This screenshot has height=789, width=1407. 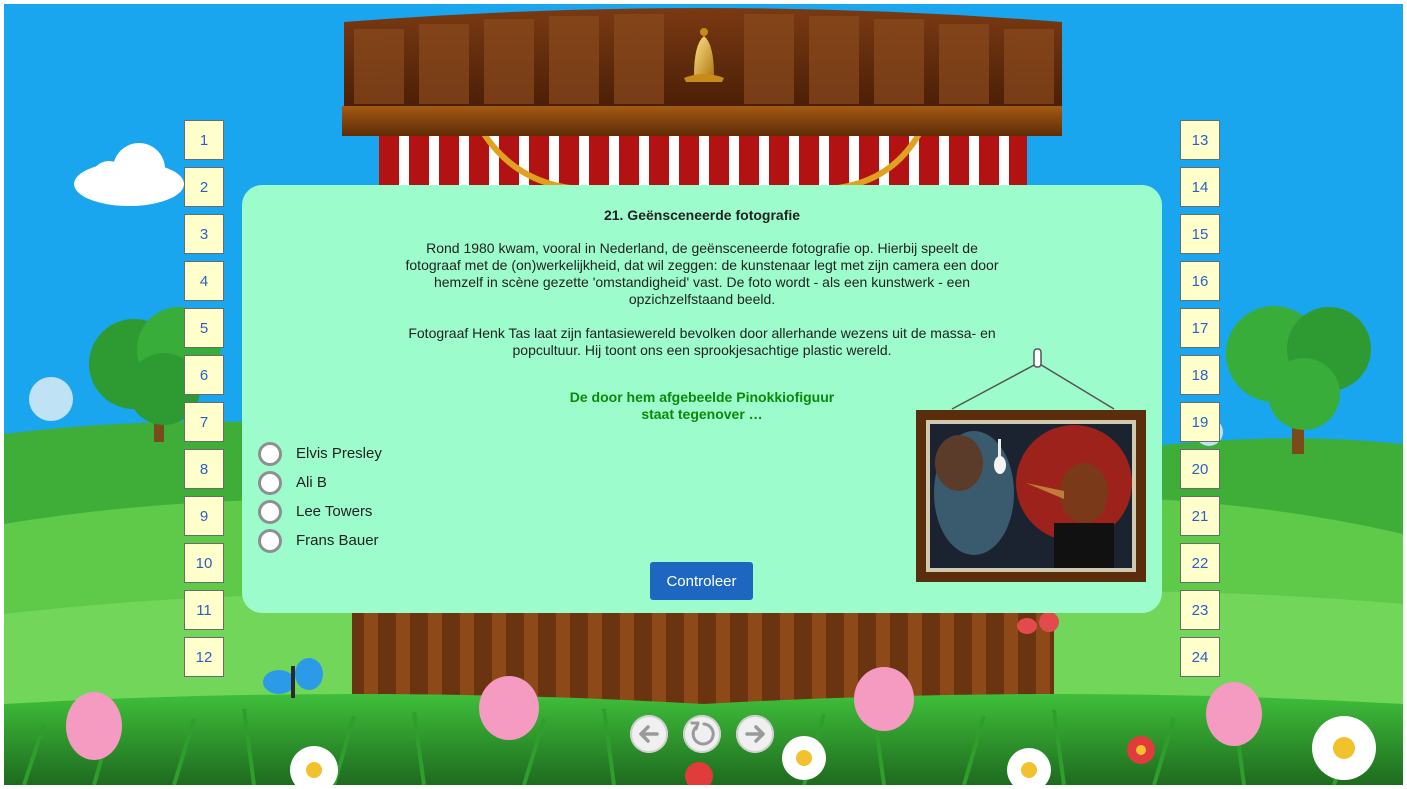 What do you see at coordinates (1298, 380) in the screenshot?
I see `tree-right` at bounding box center [1298, 380].